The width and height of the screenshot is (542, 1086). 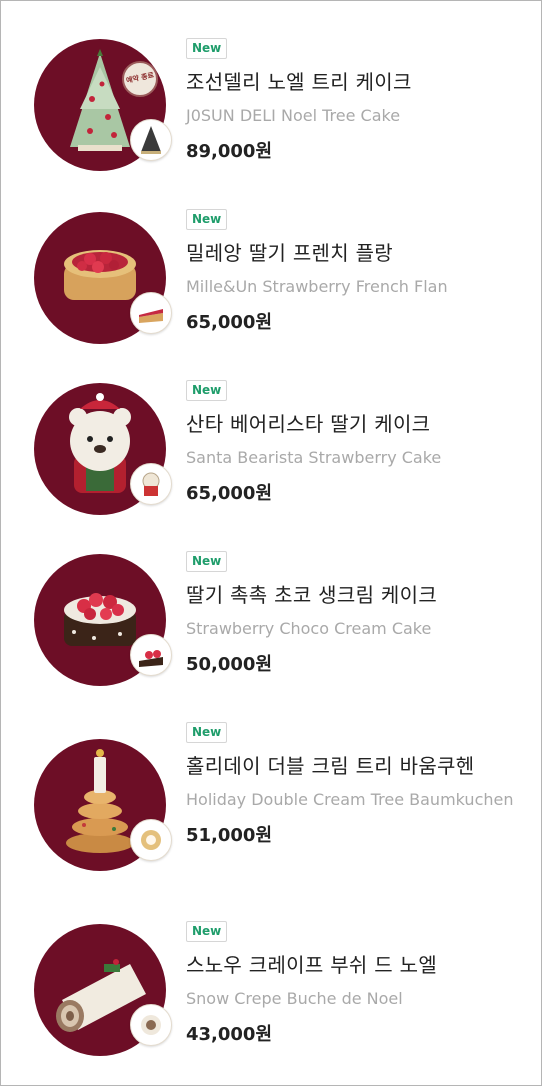 What do you see at coordinates (356, 595) in the screenshot?
I see `product-name-ko: 딸기 촉촉 초코 생크림 케이크` at bounding box center [356, 595].